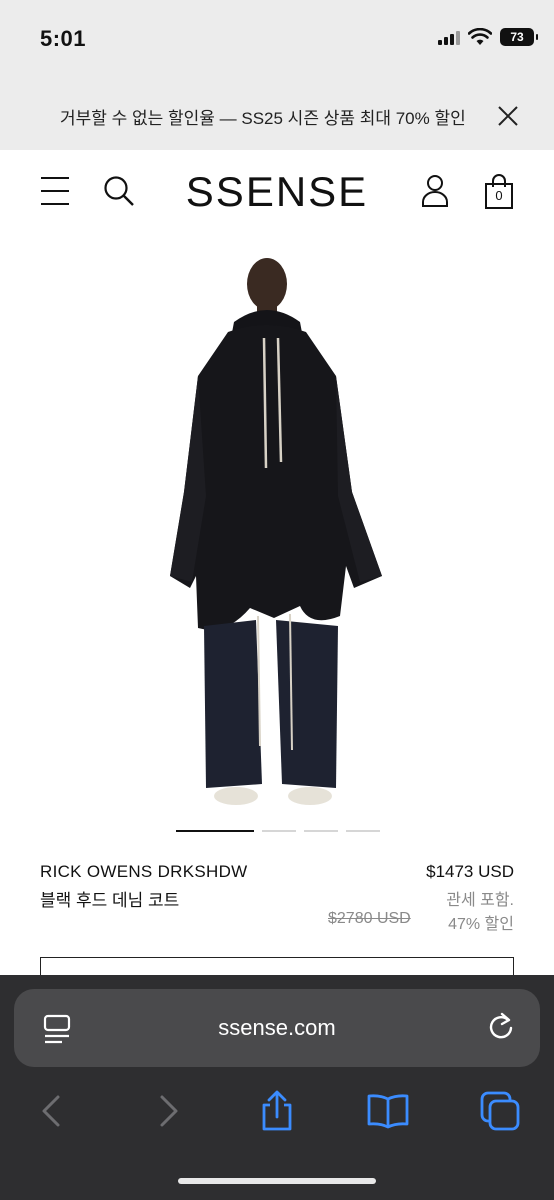  I want to click on original-price: $2780 USD, so click(369, 918).